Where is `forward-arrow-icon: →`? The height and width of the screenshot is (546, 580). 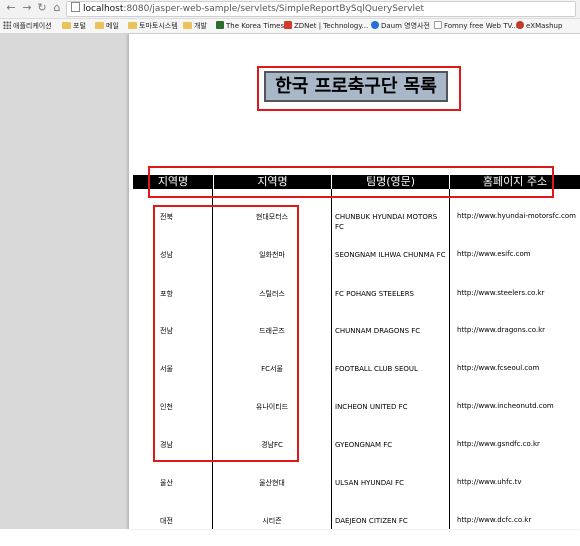 forward-arrow-icon: → is located at coordinates (27, 8).